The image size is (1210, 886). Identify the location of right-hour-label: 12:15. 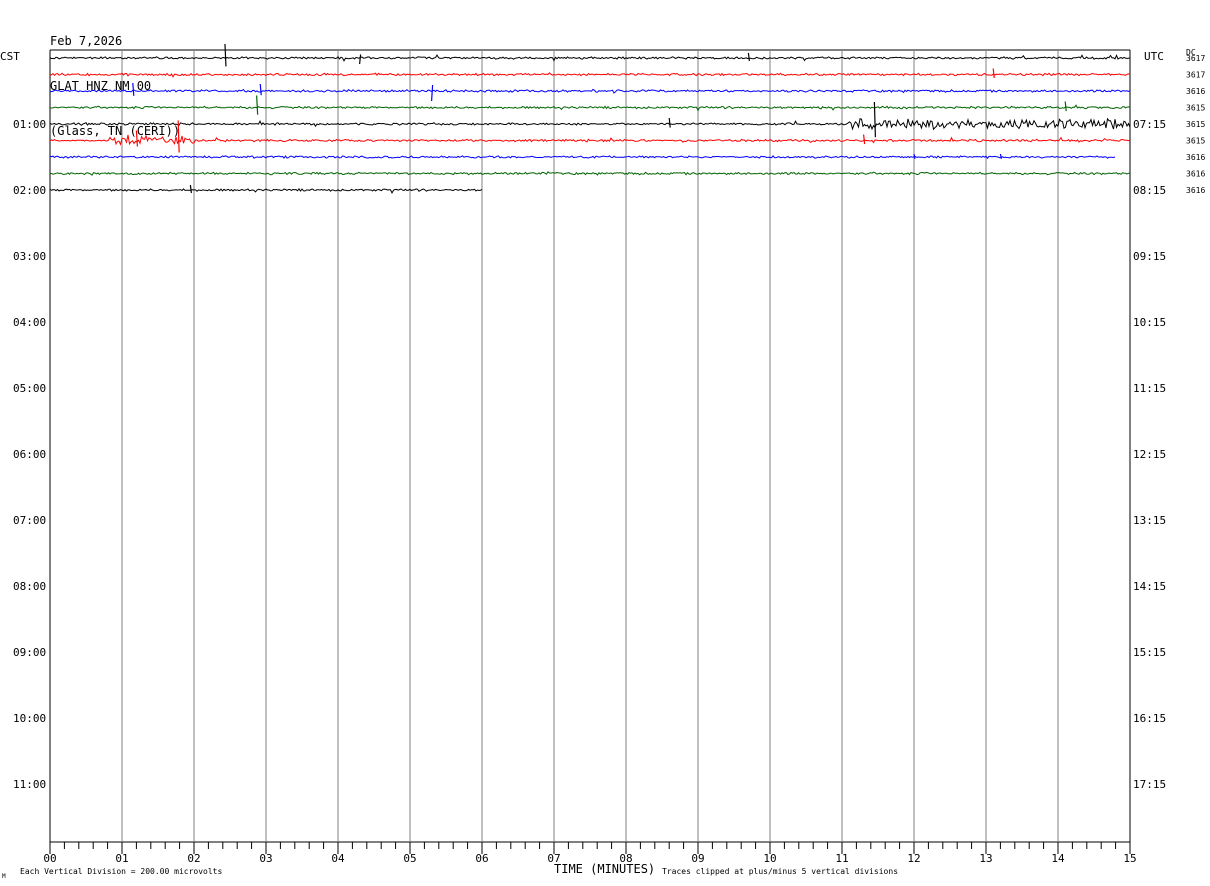
(1149, 454).